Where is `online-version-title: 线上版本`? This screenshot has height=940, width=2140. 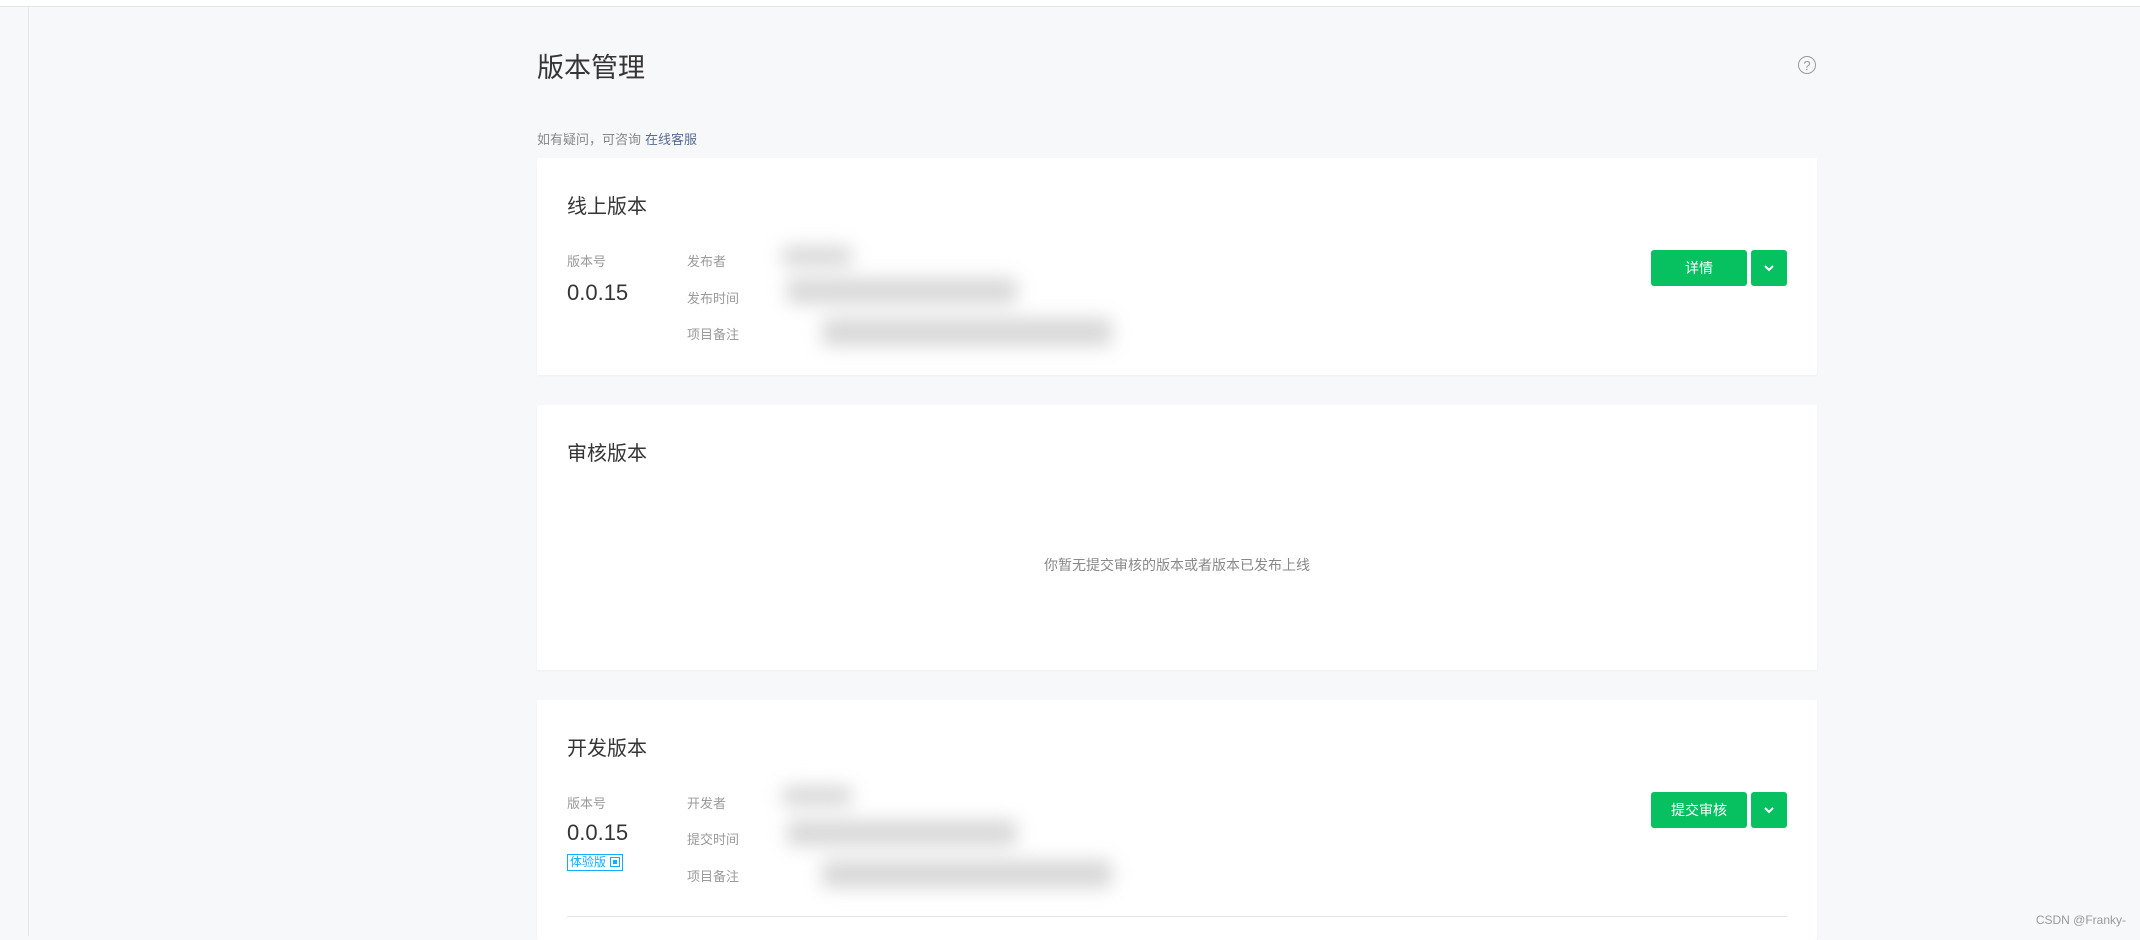 online-version-title: 线上版本 is located at coordinates (607, 207).